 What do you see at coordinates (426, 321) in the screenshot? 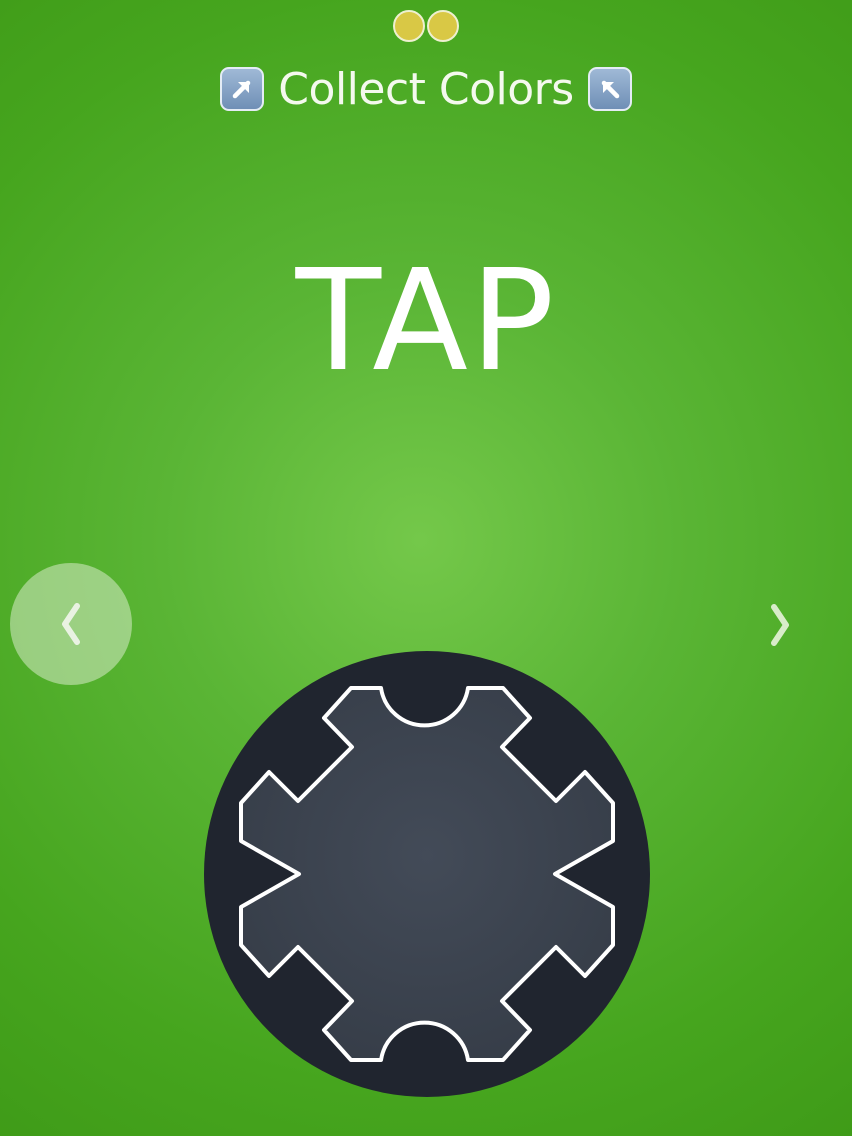
I see `tap-prompt: TAP` at bounding box center [426, 321].